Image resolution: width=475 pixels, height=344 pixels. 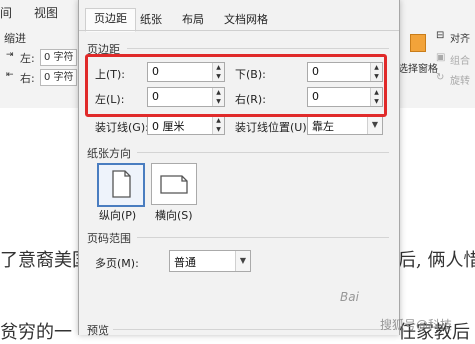 I want to click on indent-right-input: 0 字符, so click(x=58, y=77).